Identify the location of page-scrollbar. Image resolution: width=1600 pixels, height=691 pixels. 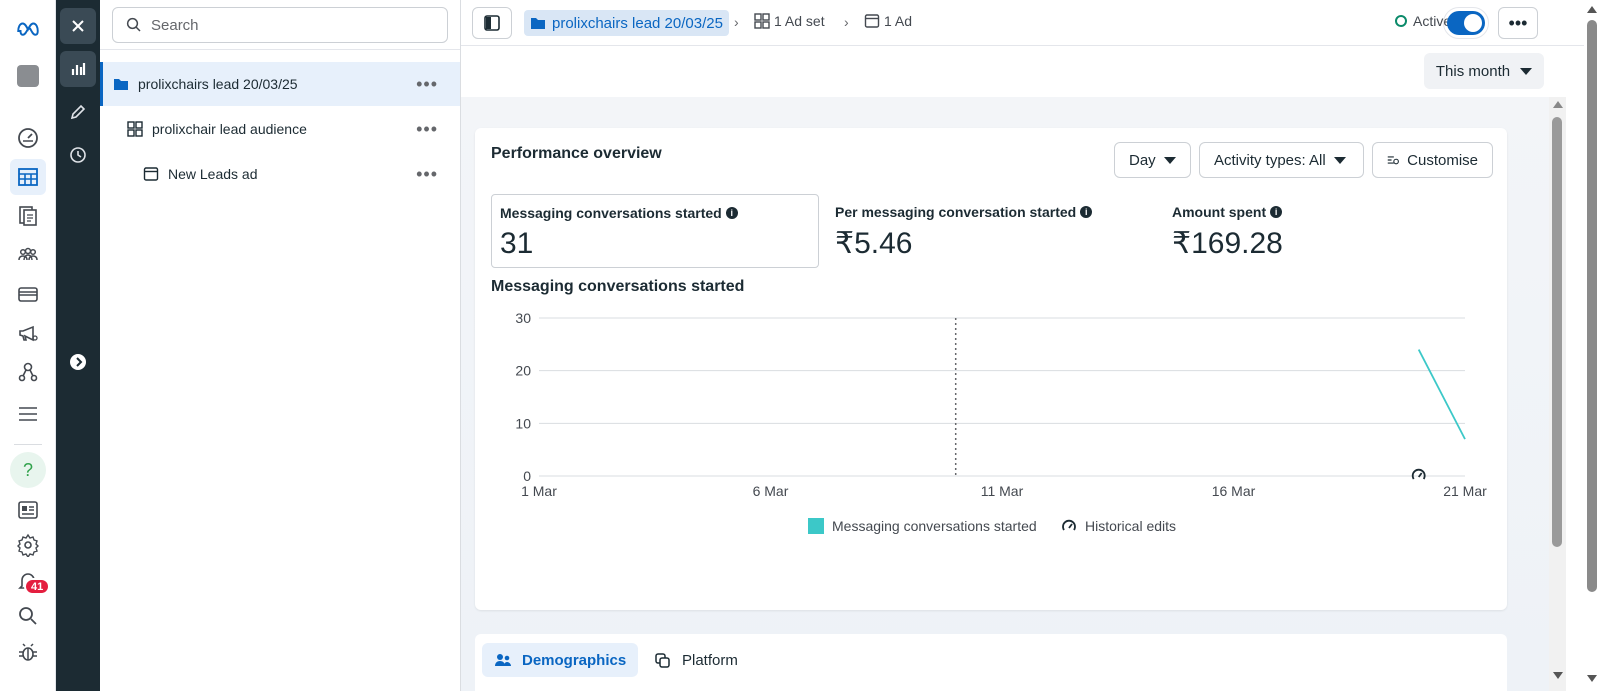
(1592, 345).